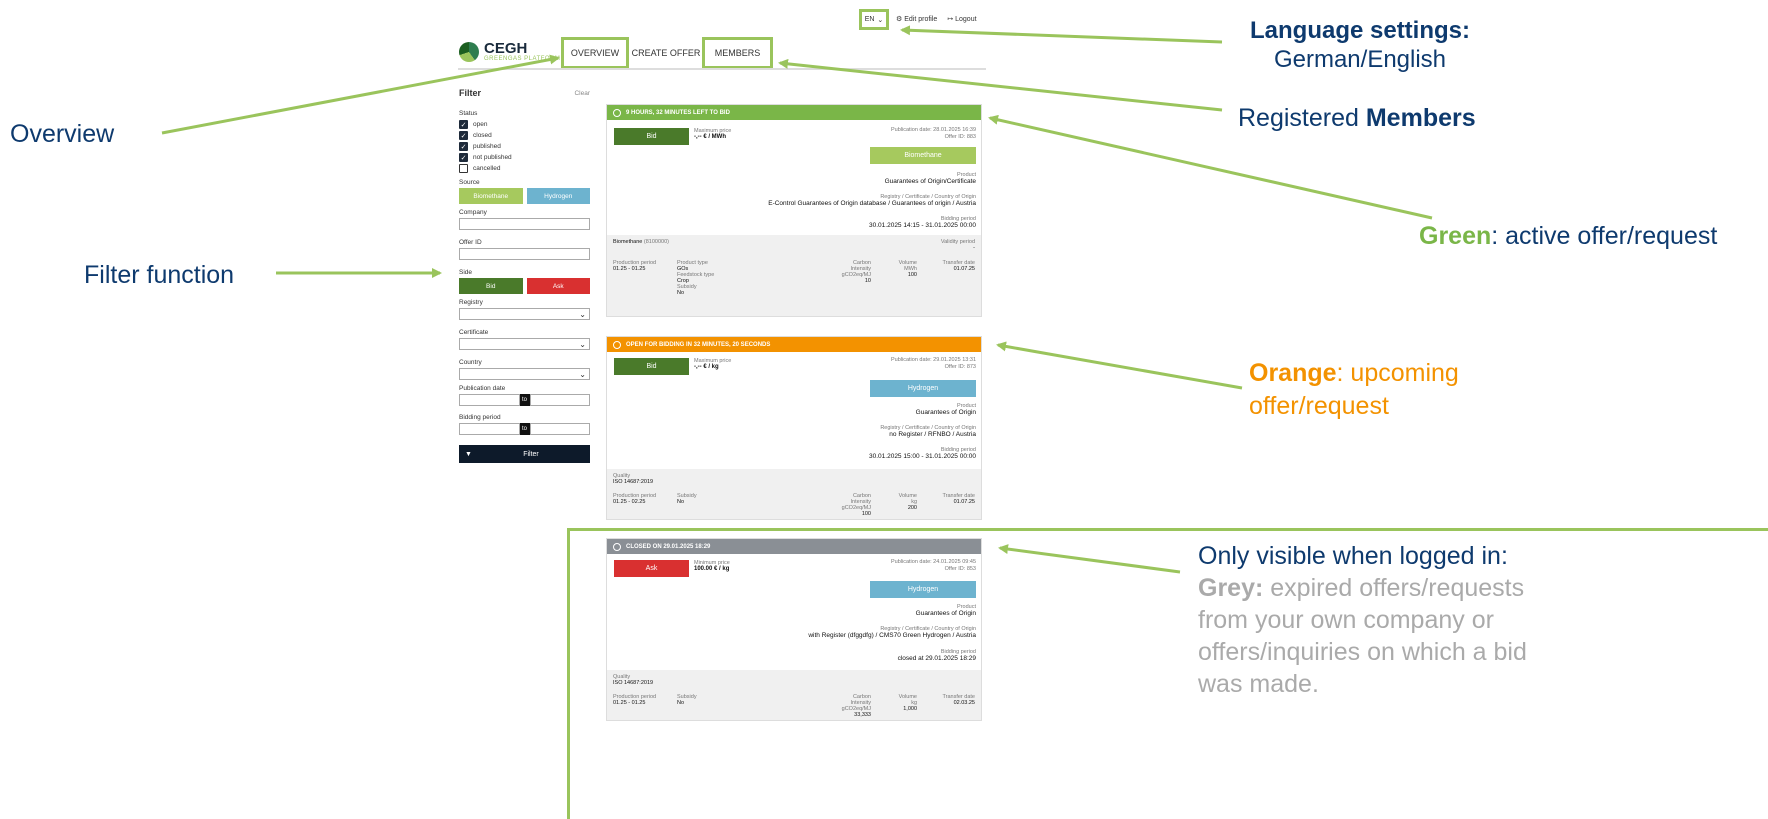 This screenshot has width=1768, height=819. What do you see at coordinates (470, 242) in the screenshot?
I see `offer-id-label: Offer ID` at bounding box center [470, 242].